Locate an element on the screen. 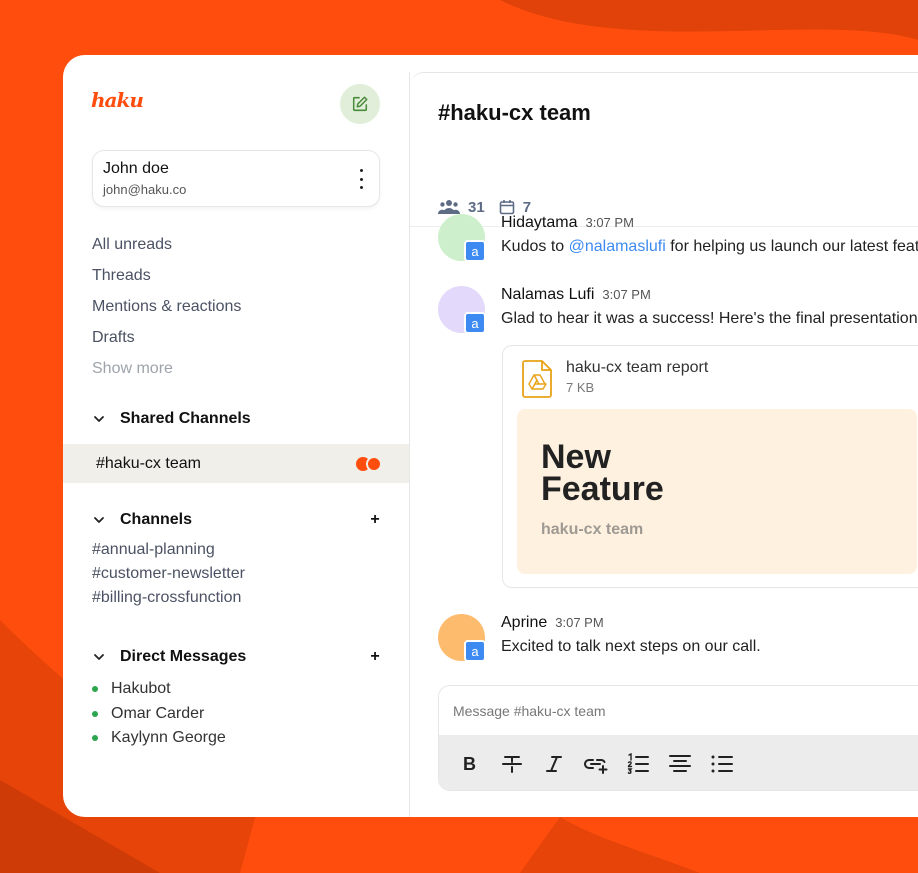  dm-list: Hakubot Omar Carder Kaylynn George is located at coordinates (159, 714).